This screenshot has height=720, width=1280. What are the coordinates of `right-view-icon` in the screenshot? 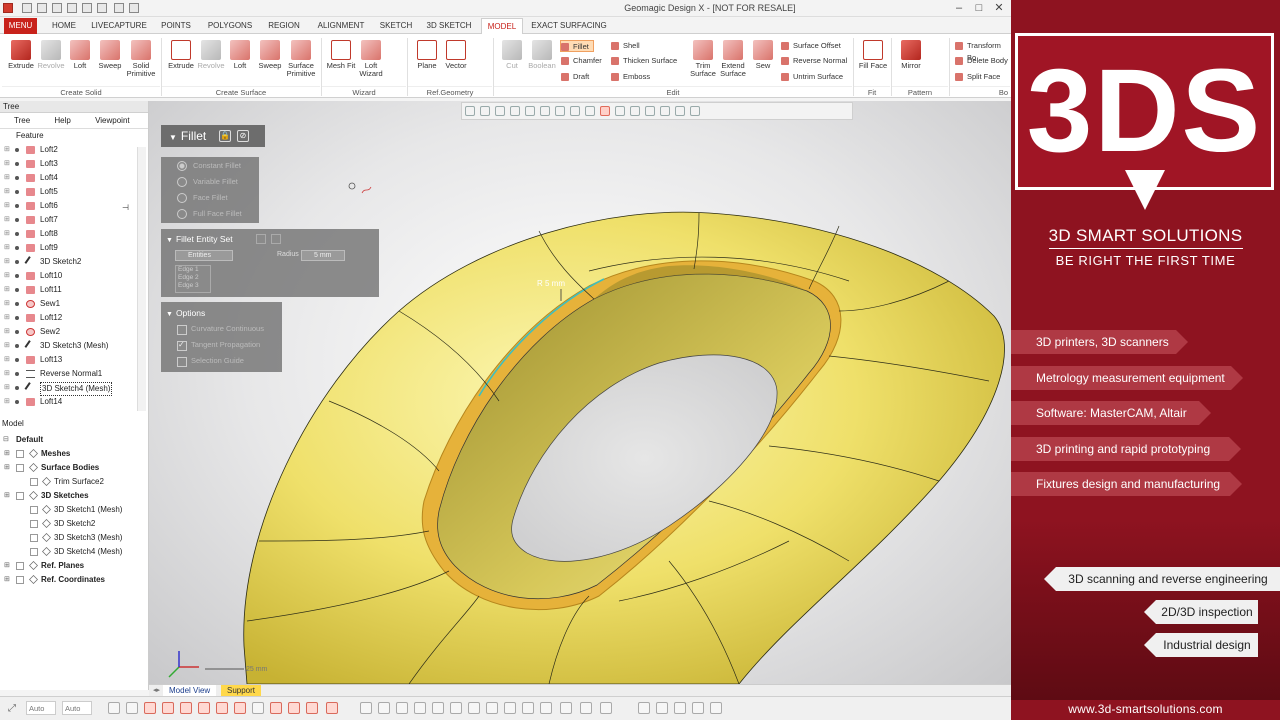 It's located at (510, 708).